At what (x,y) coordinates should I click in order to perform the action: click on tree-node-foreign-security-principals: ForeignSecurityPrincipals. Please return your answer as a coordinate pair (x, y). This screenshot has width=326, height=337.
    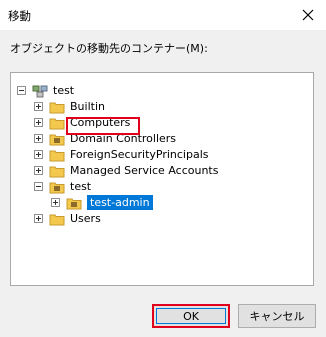
    Looking at the image, I should click on (121, 154).